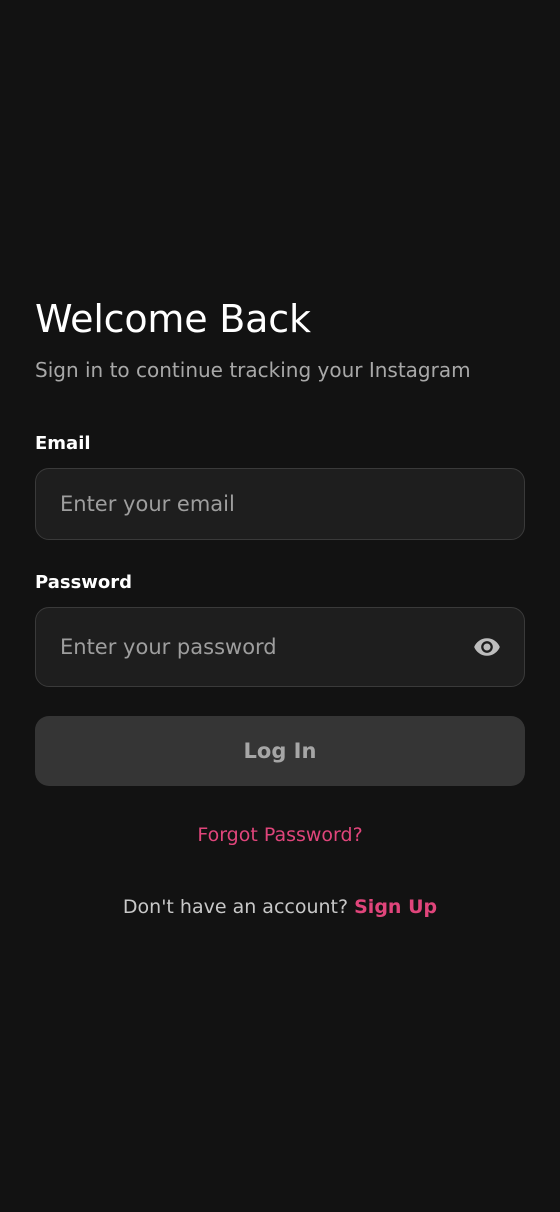  I want to click on signup-row: Don't have an account? Sign Up, so click(280, 907).